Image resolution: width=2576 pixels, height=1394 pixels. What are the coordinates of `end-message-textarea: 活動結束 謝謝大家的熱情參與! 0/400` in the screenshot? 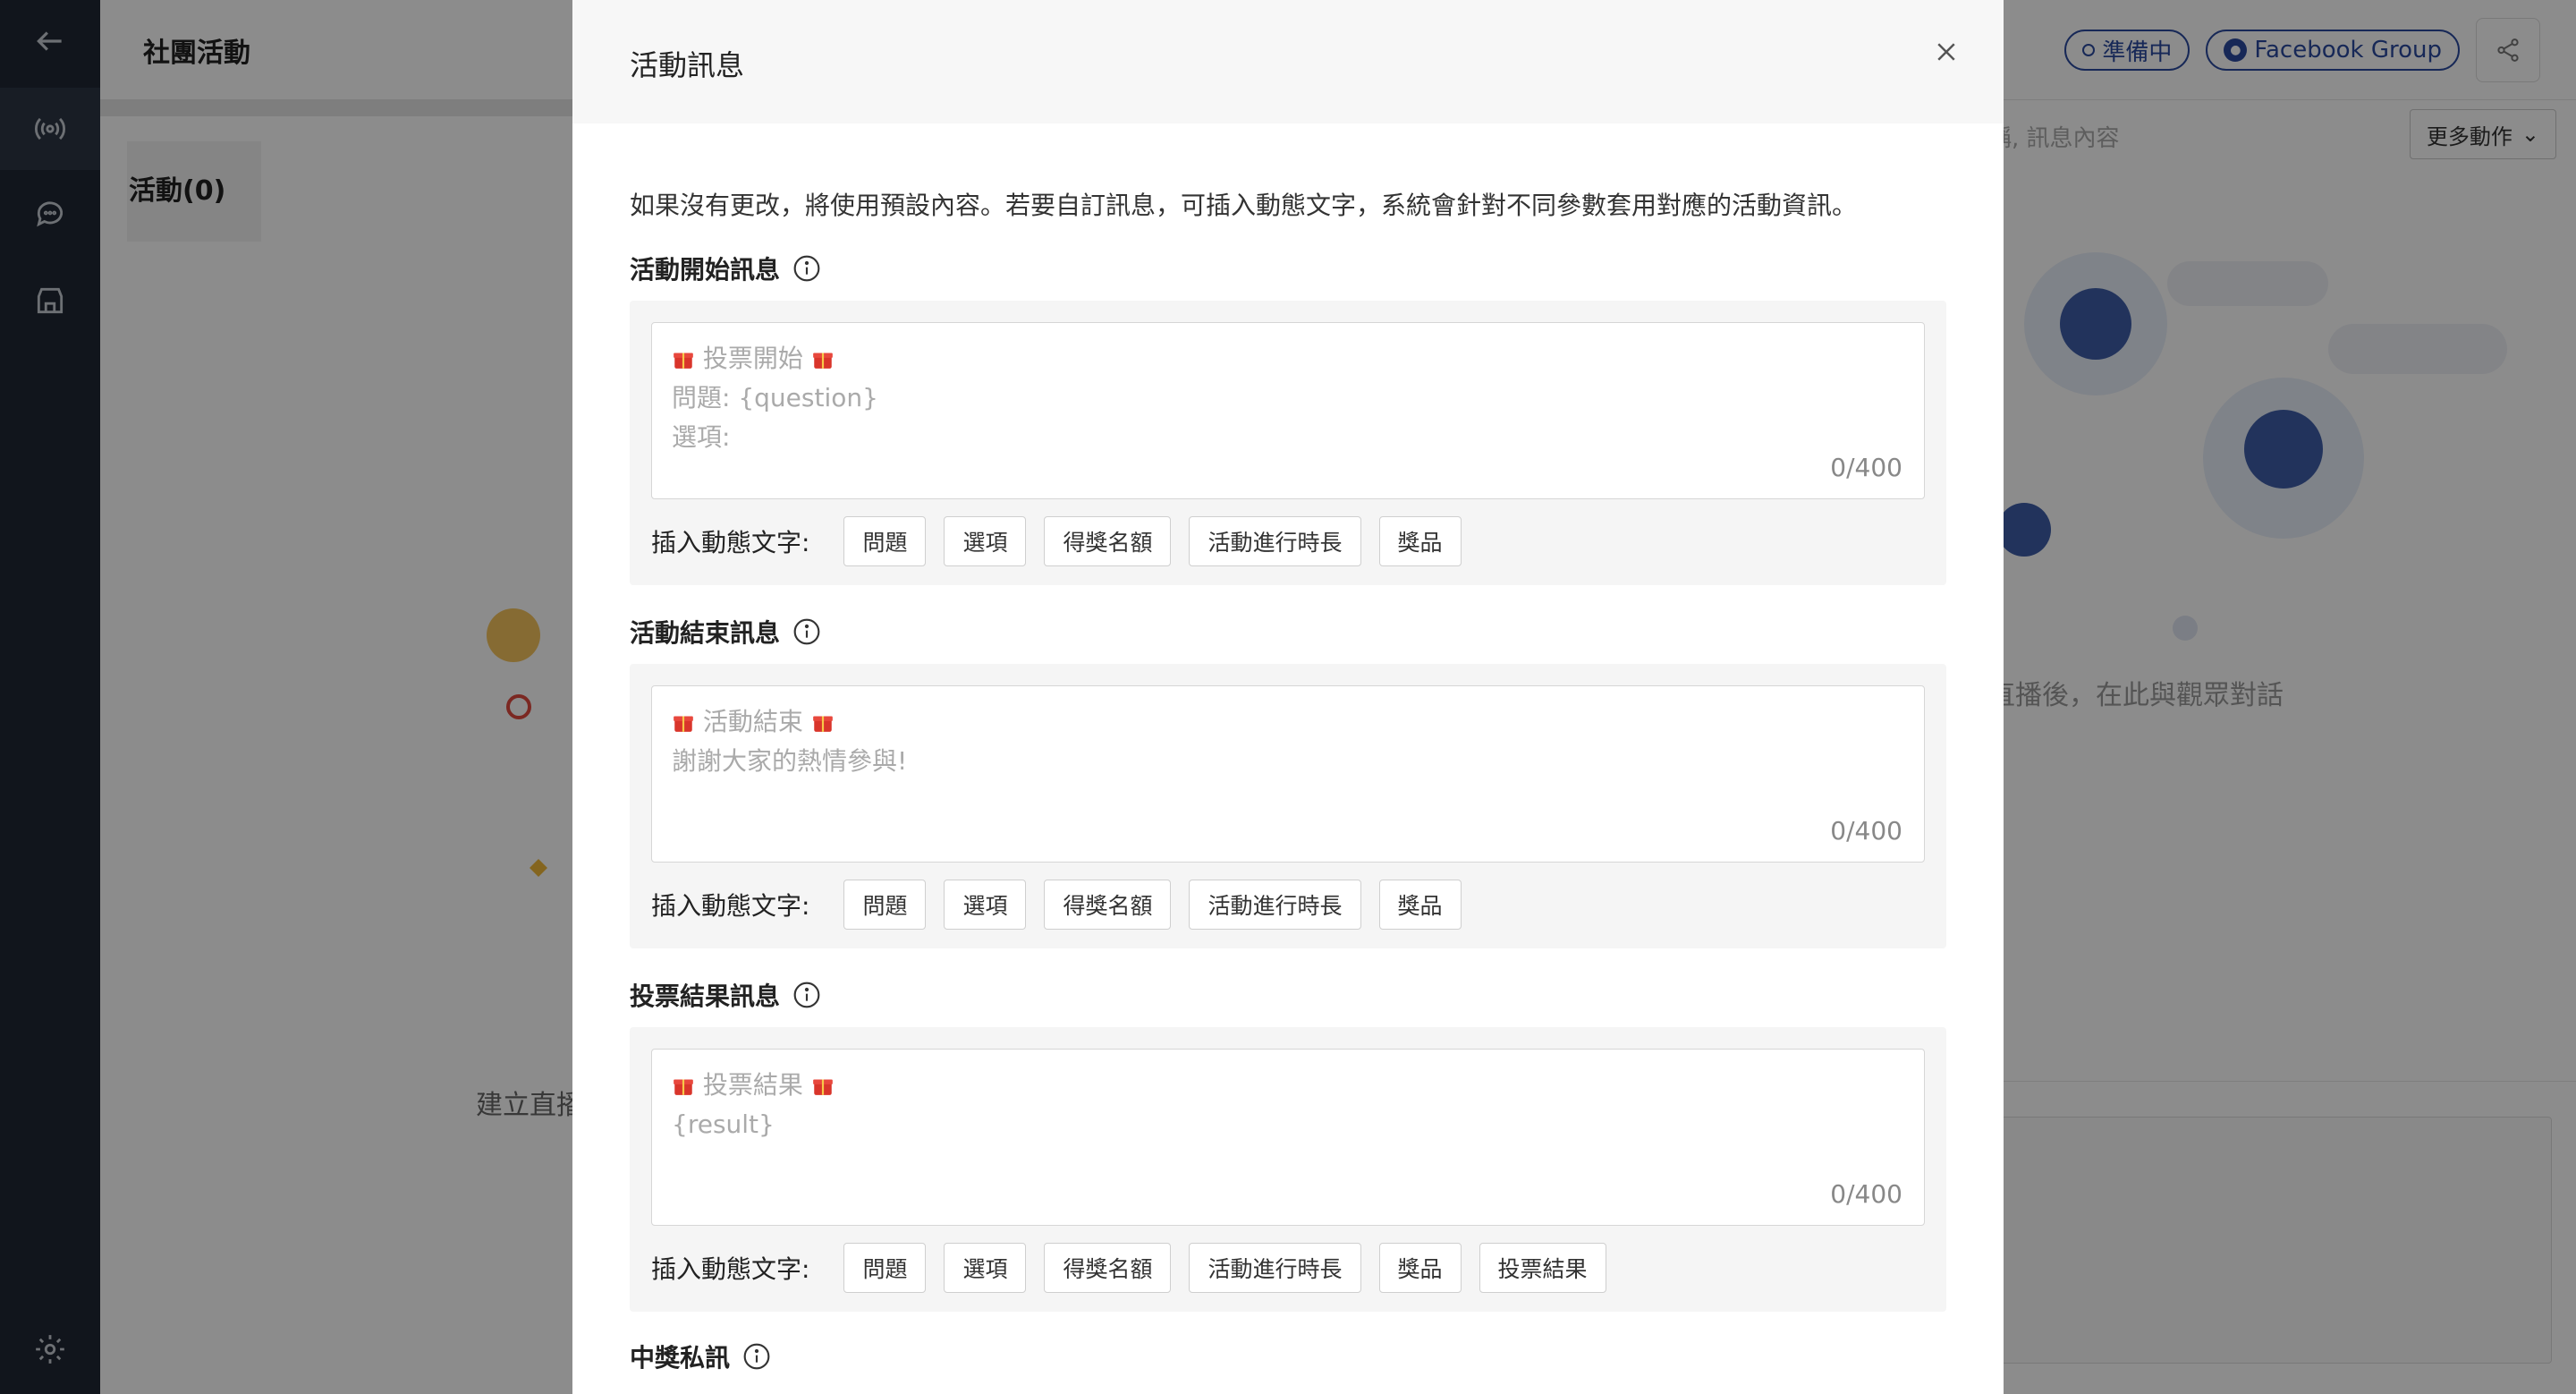 It's located at (1288, 774).